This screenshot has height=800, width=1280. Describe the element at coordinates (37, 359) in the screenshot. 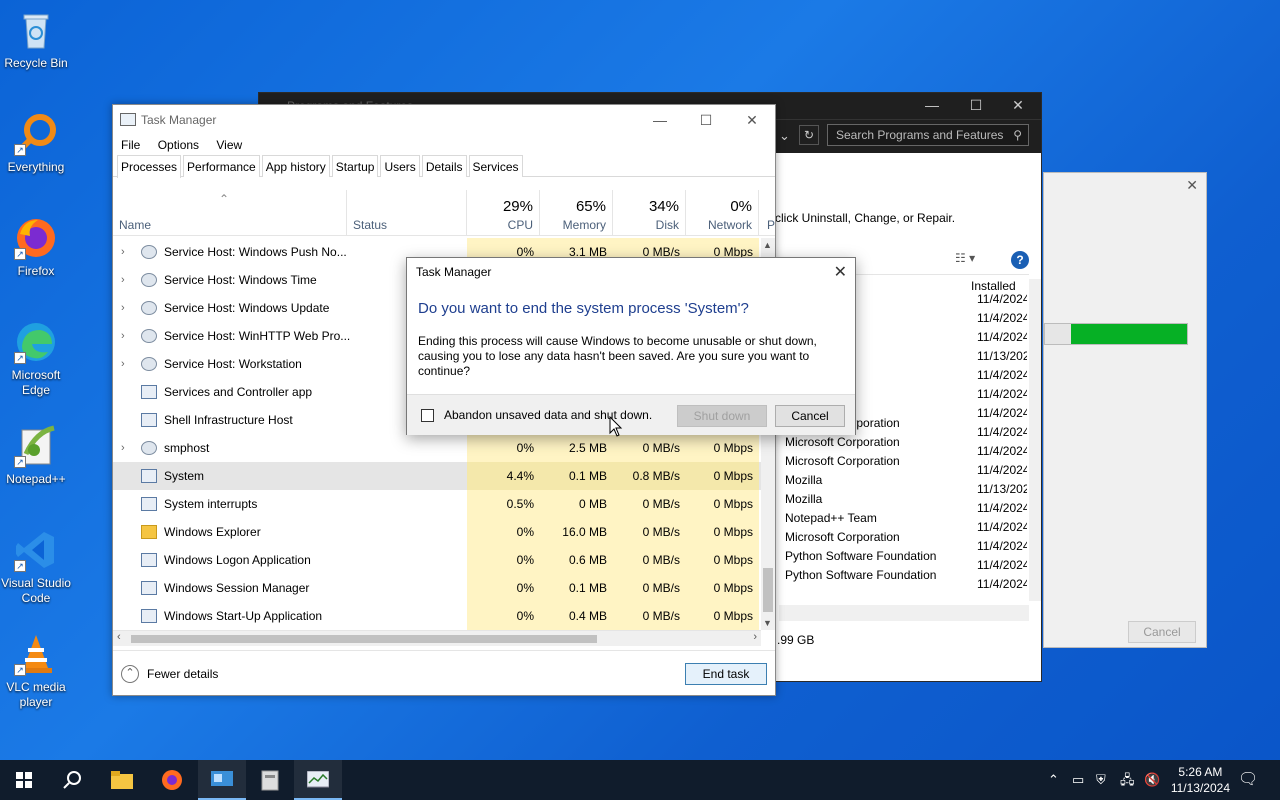

I see `desktop-icon-edge: ↗ Microsoft Edge` at that location.